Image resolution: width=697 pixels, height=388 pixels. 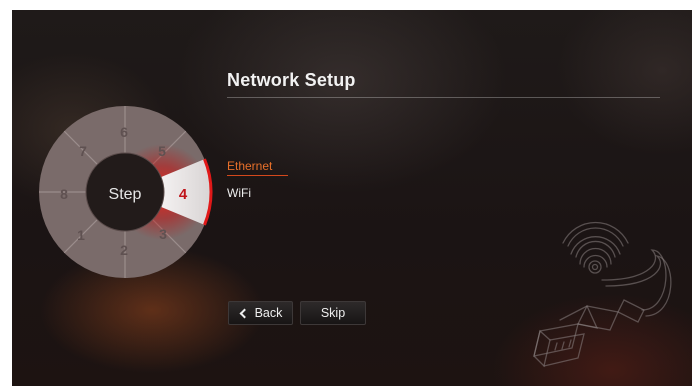 I want to click on title-divider, so click(x=443, y=97).